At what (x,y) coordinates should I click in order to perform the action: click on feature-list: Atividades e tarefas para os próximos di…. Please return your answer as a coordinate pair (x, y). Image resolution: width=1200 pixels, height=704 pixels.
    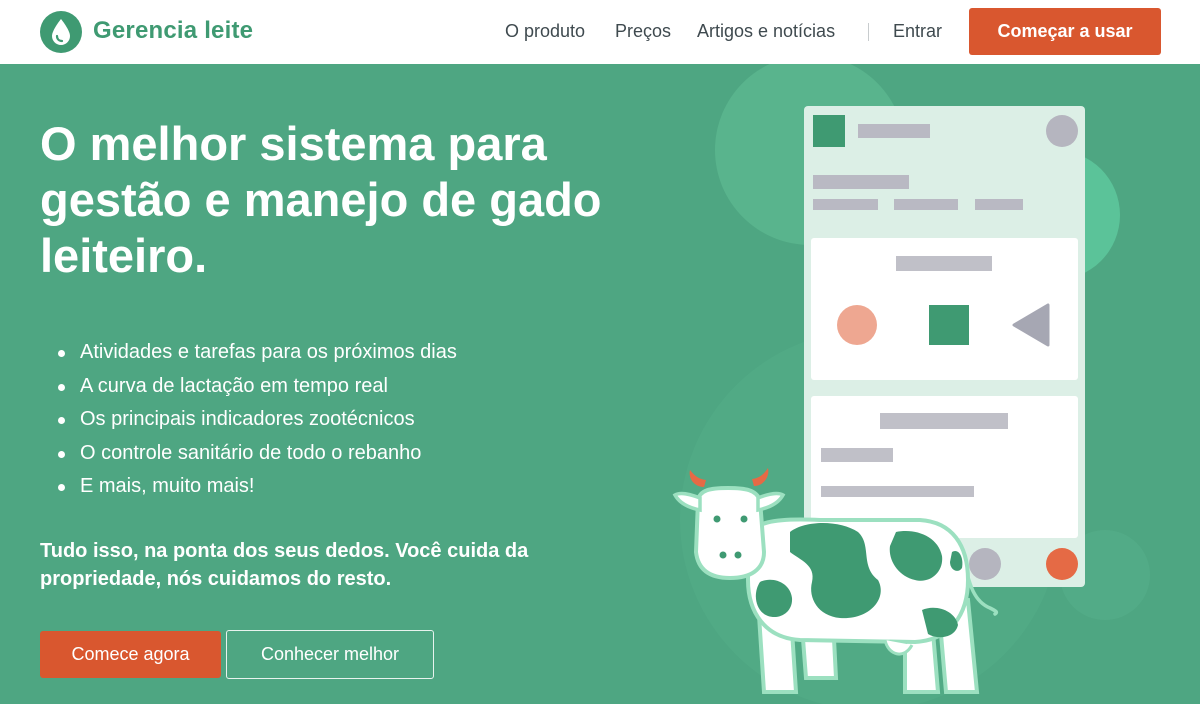
    Looking at the image, I should click on (257, 420).